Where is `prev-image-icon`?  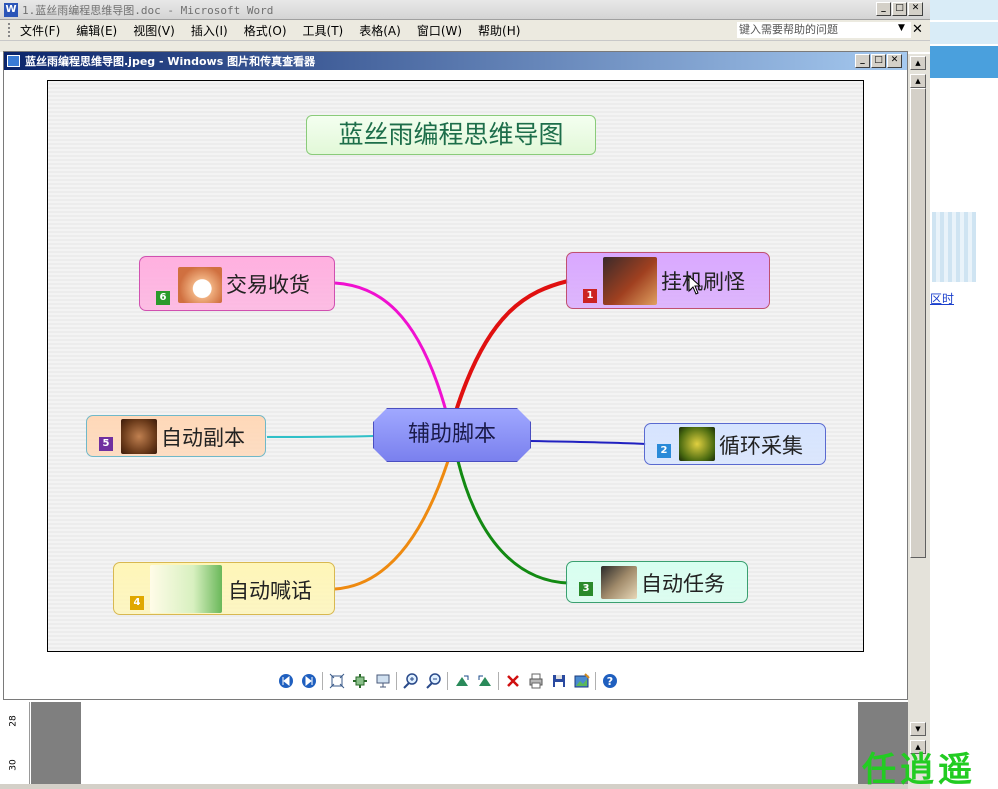 prev-image-icon is located at coordinates (285, 681).